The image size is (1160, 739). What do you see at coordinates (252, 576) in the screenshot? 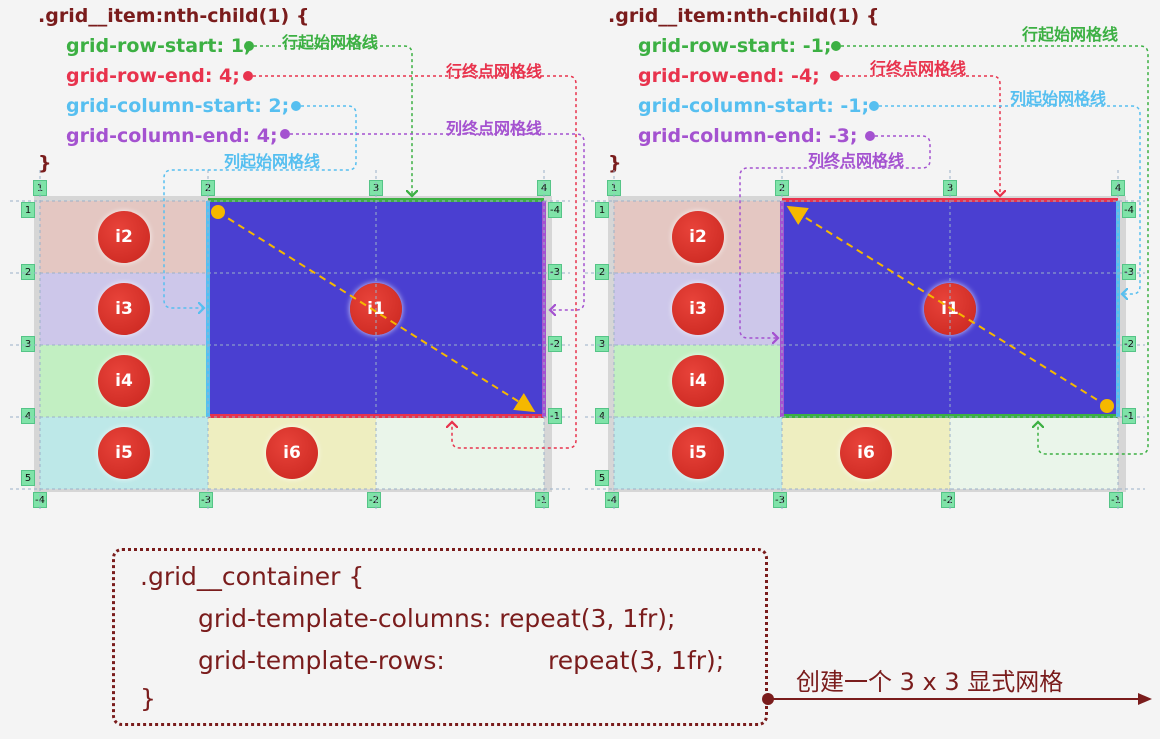
I see `container-selector: .grid__container {` at bounding box center [252, 576].